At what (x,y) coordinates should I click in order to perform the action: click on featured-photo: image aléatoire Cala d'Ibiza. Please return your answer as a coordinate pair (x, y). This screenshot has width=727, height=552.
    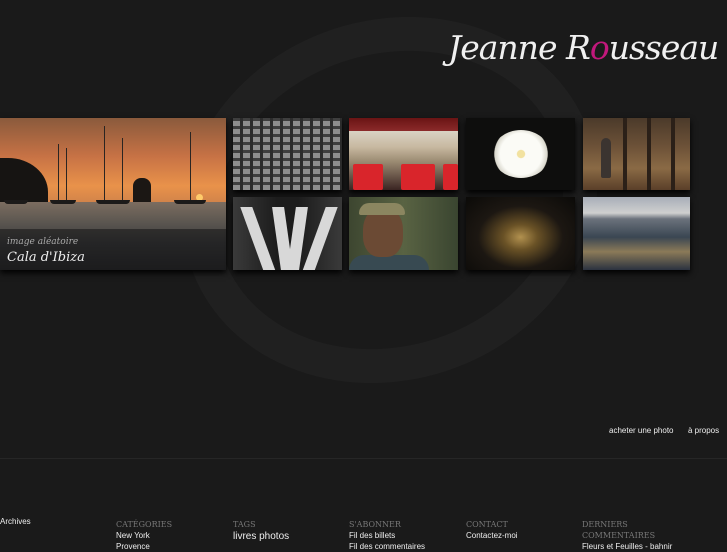
    Looking at the image, I should click on (113, 194).